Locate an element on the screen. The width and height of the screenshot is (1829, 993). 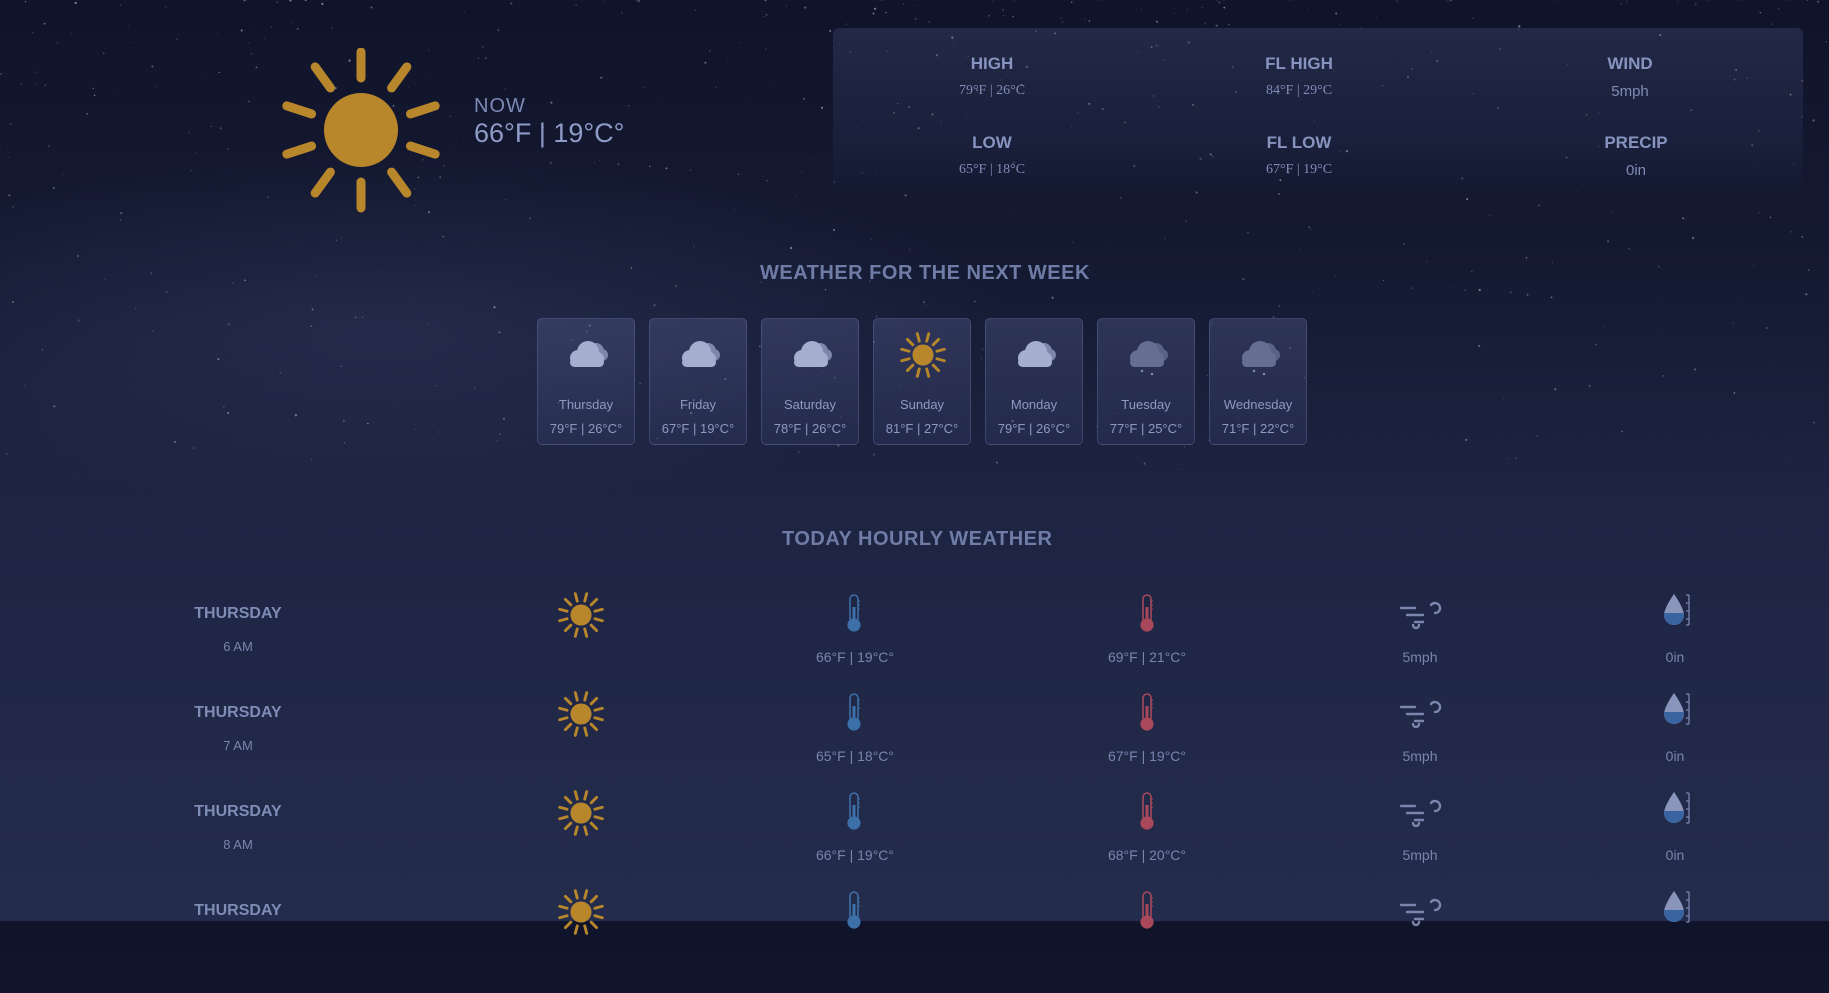
day-name: Tuesday is located at coordinates (1146, 404).